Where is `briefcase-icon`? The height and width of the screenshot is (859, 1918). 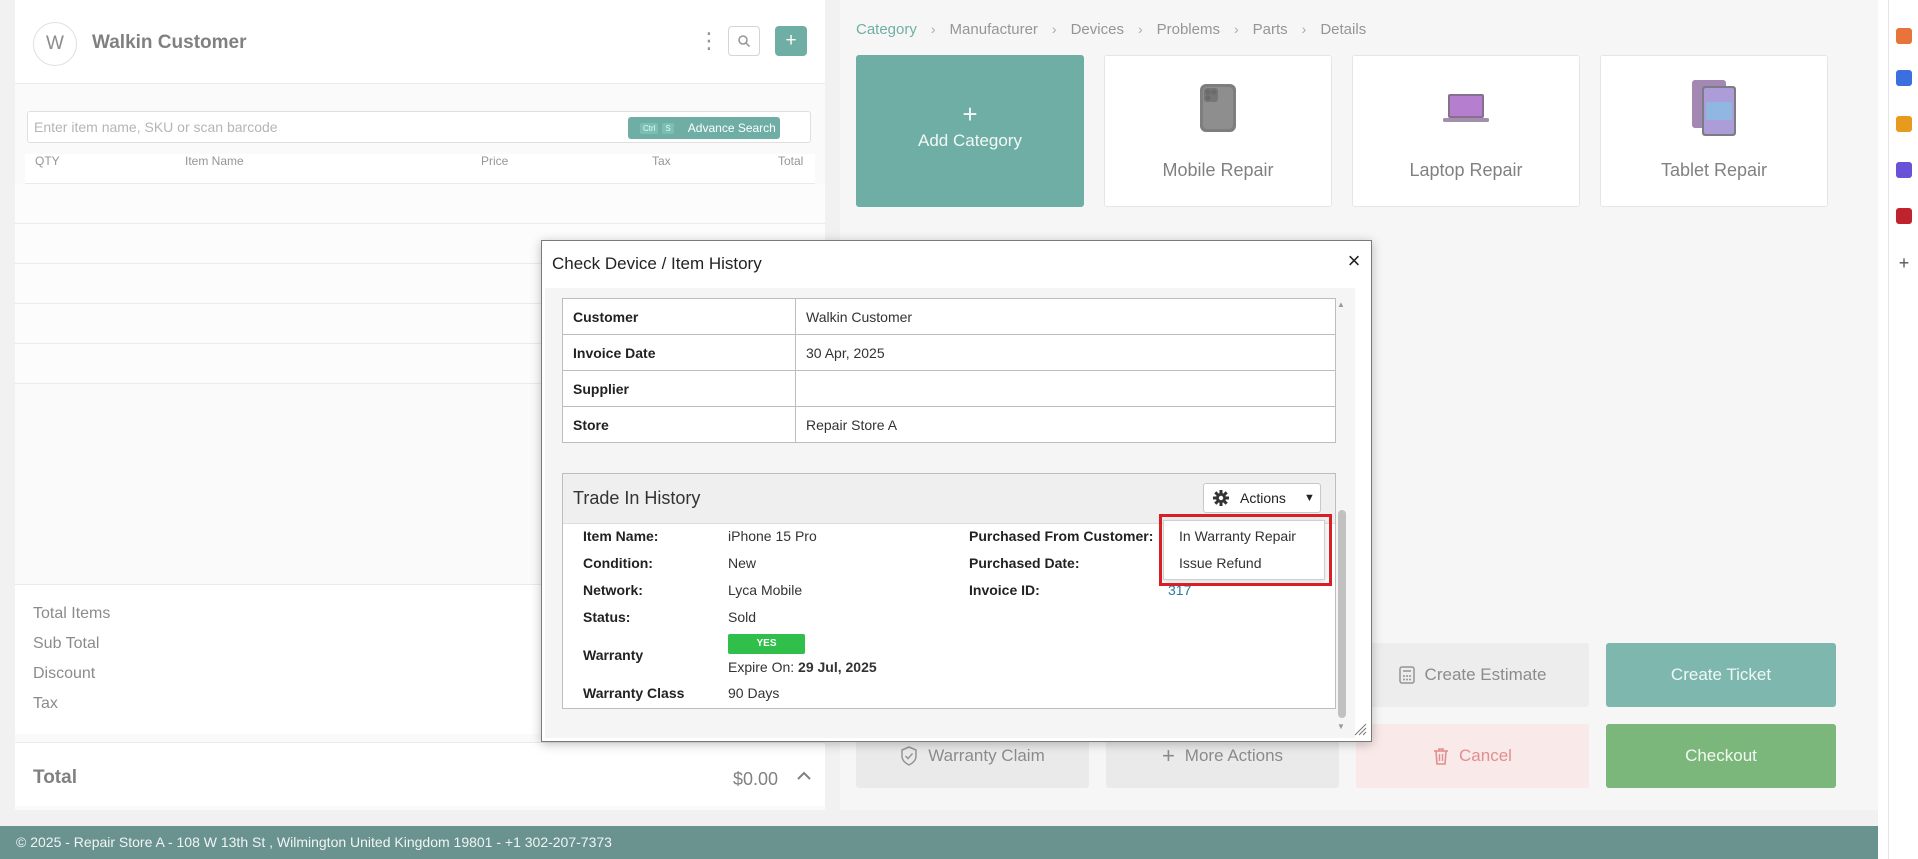 briefcase-icon is located at coordinates (1904, 36).